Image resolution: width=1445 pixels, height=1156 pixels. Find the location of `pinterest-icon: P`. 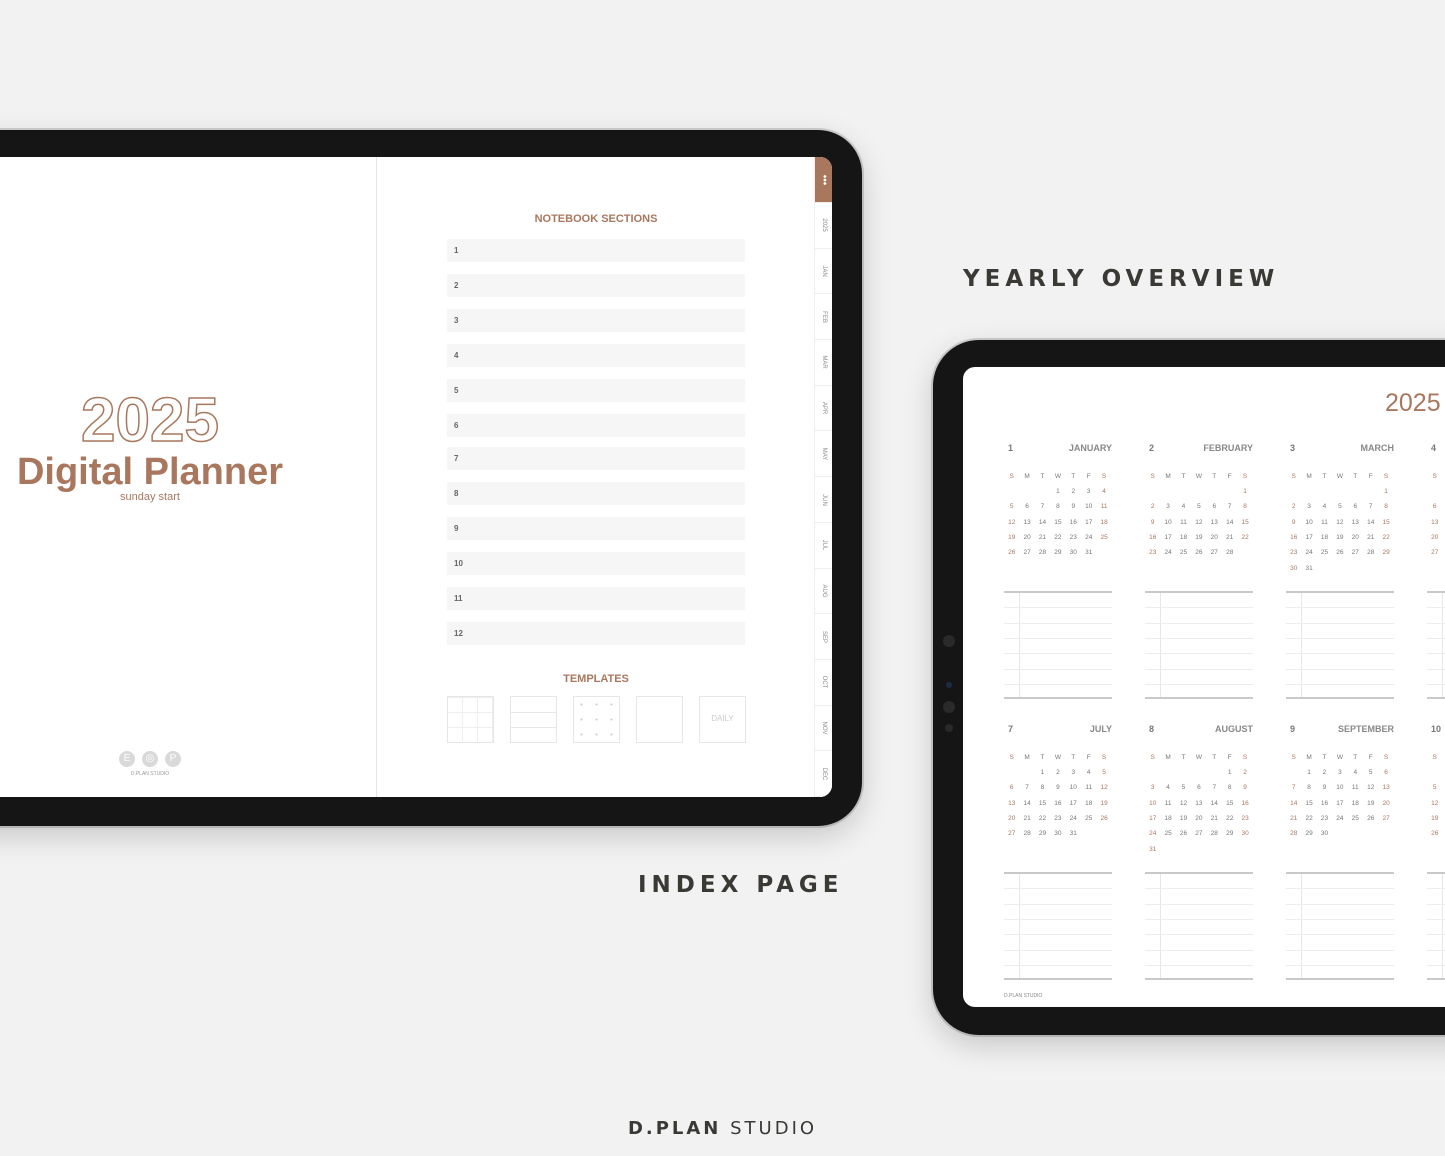

pinterest-icon: P is located at coordinates (173, 759).